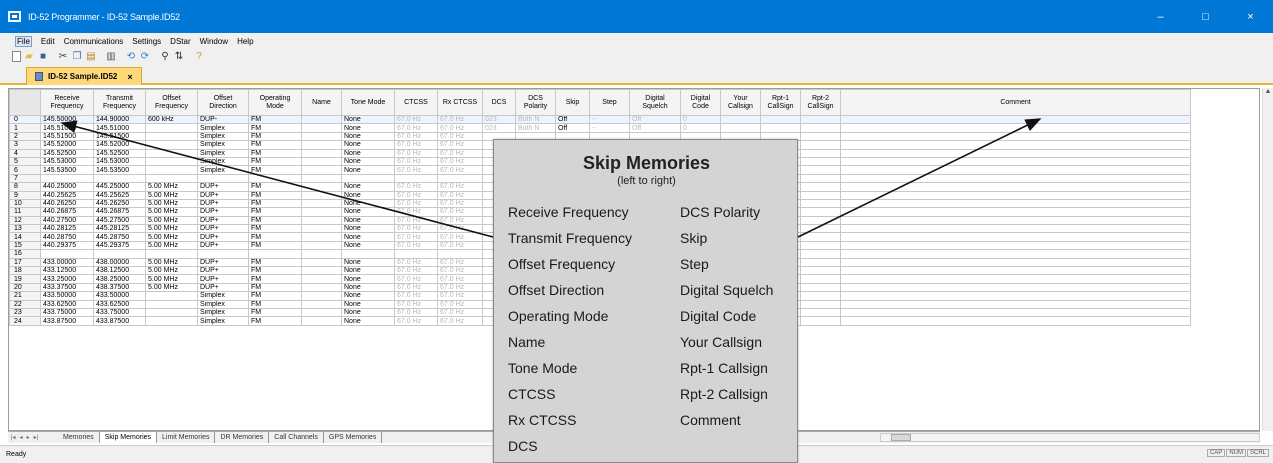  Describe the element at coordinates (119, 195) in the screenshot. I see `cell-tx: 445.25625` at that location.